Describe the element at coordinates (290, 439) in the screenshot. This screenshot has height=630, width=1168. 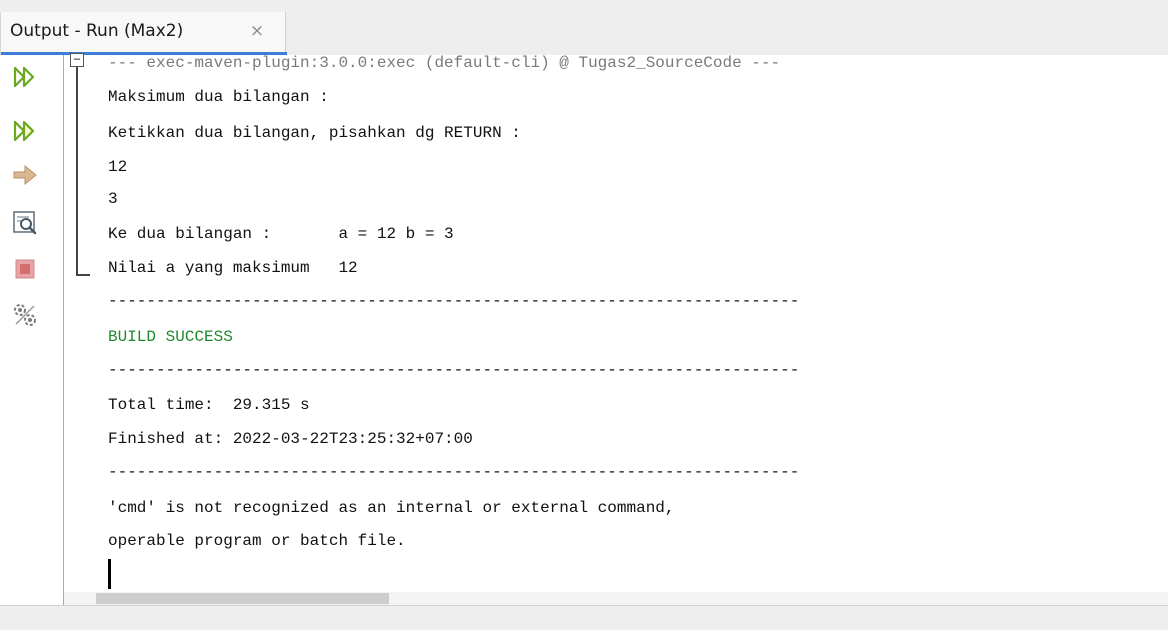
I see `finished-at-line: Finished at: 2022-03-22T23:25:32+07:00` at that location.